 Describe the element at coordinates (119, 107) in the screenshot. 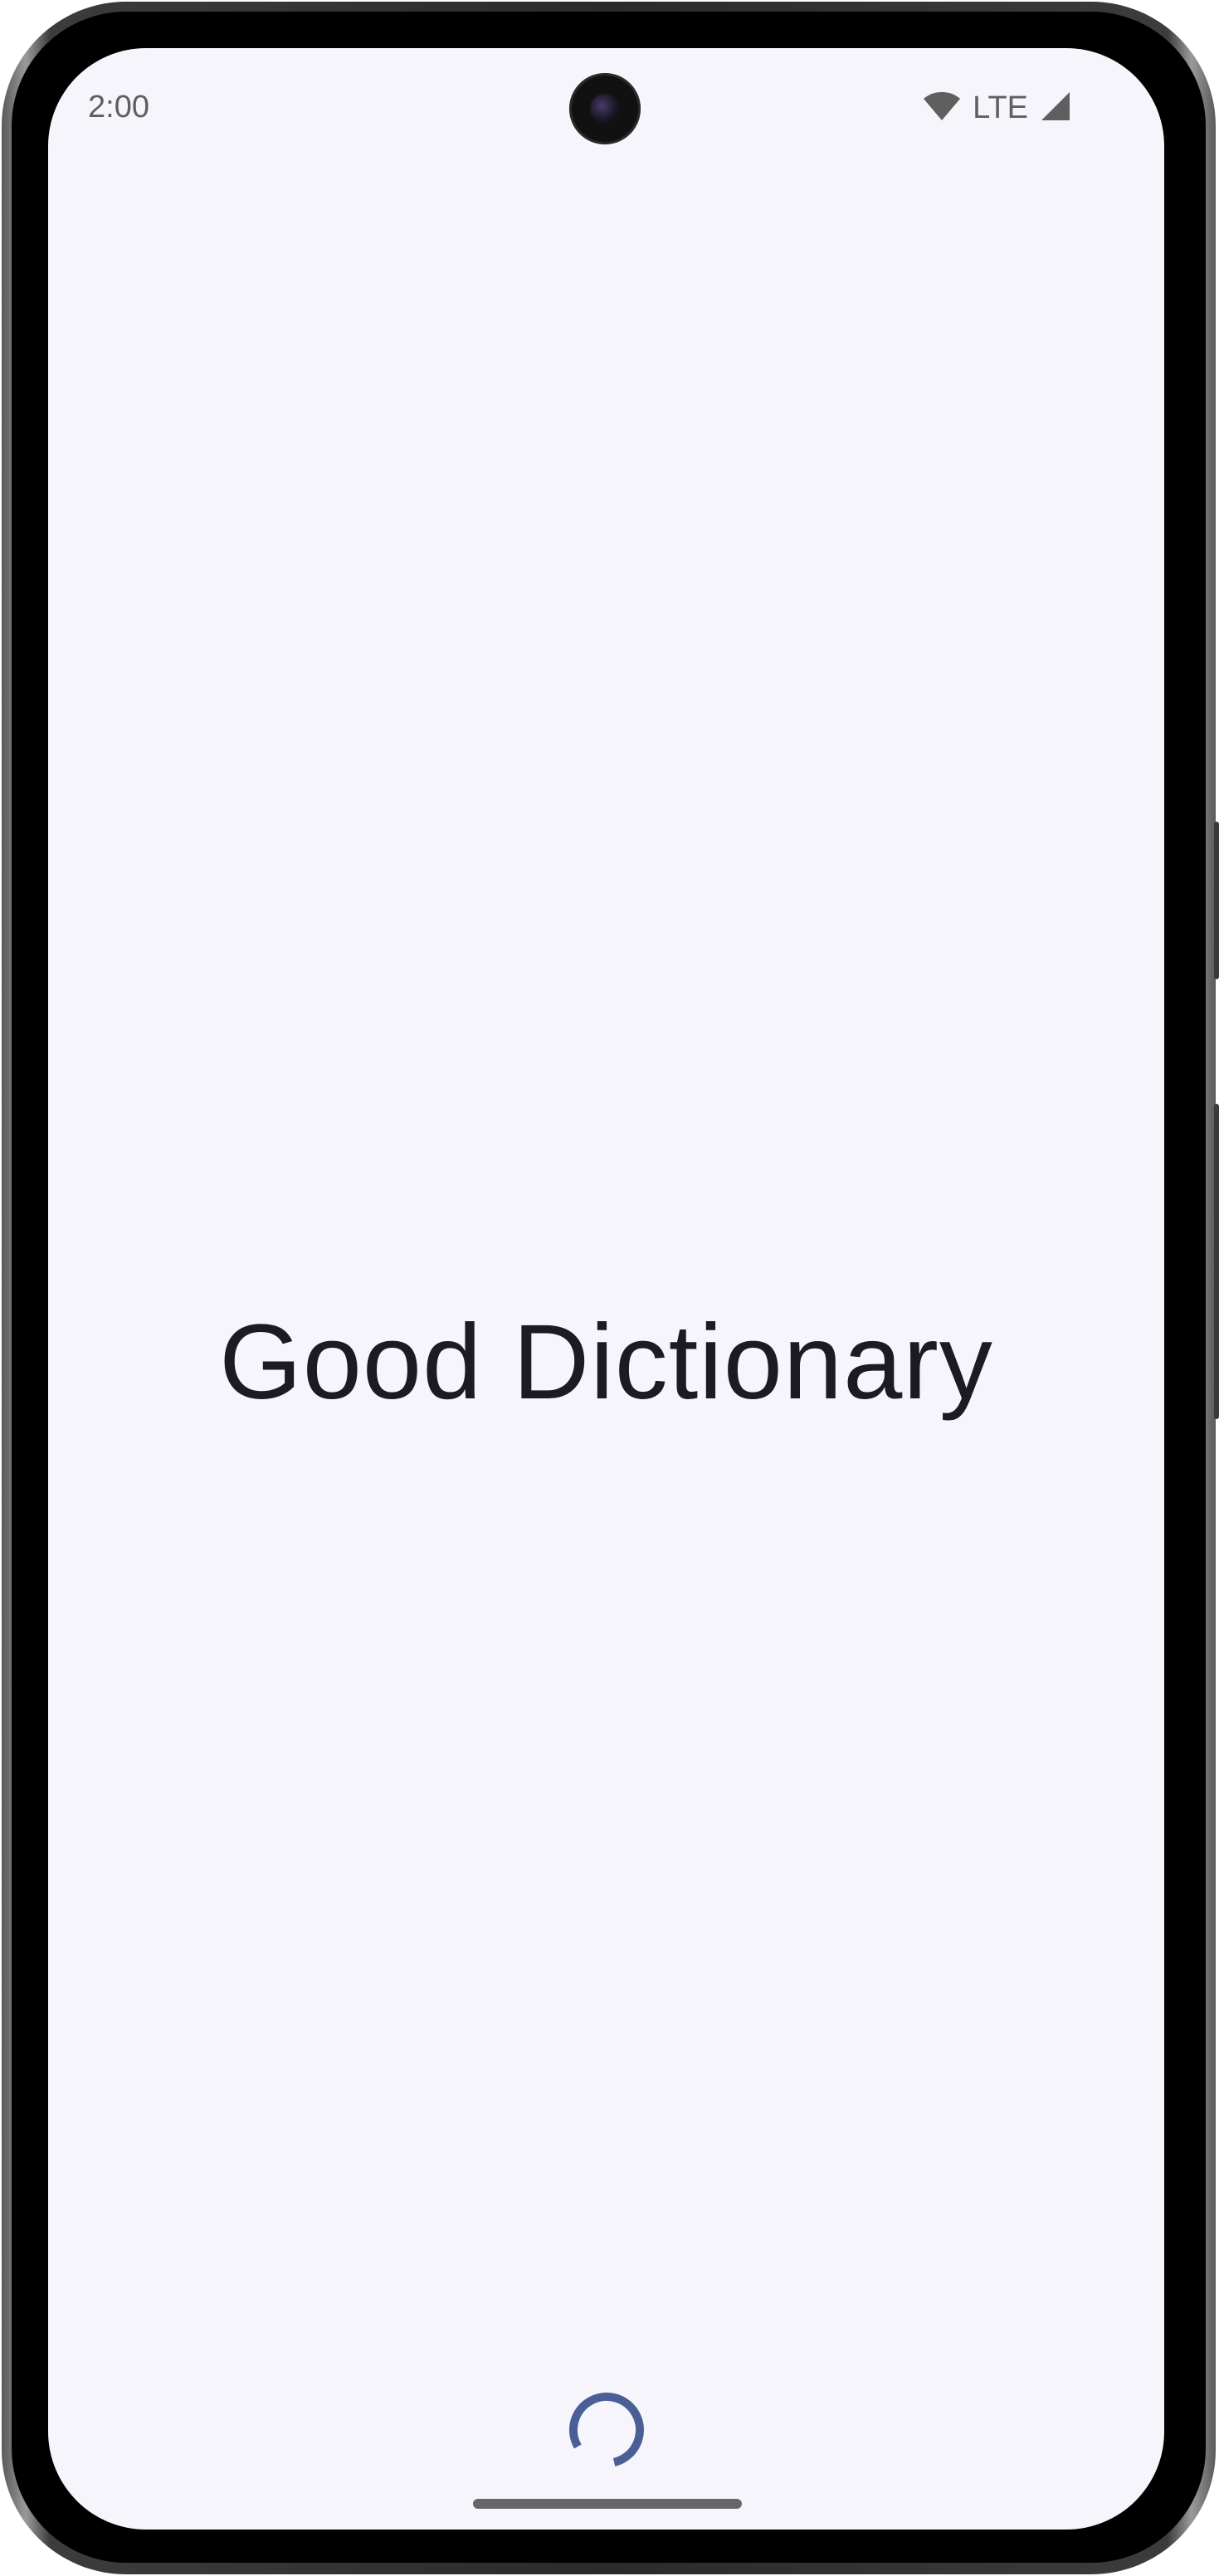

I see `status-time: 2:00` at that location.